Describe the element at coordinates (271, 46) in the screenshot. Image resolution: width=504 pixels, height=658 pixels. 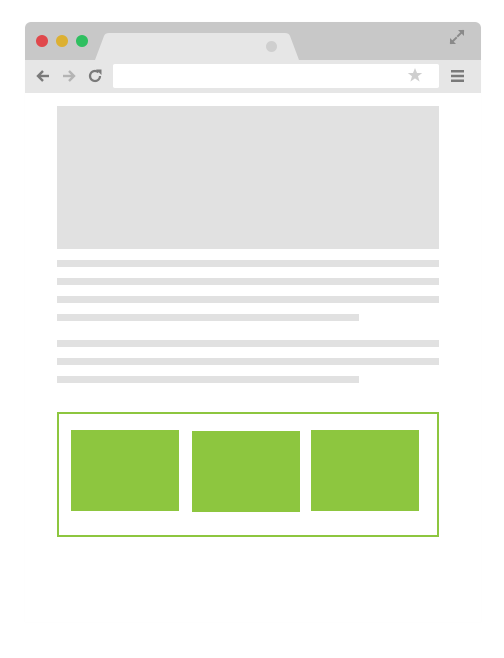
I see `close-dot-icon` at that location.